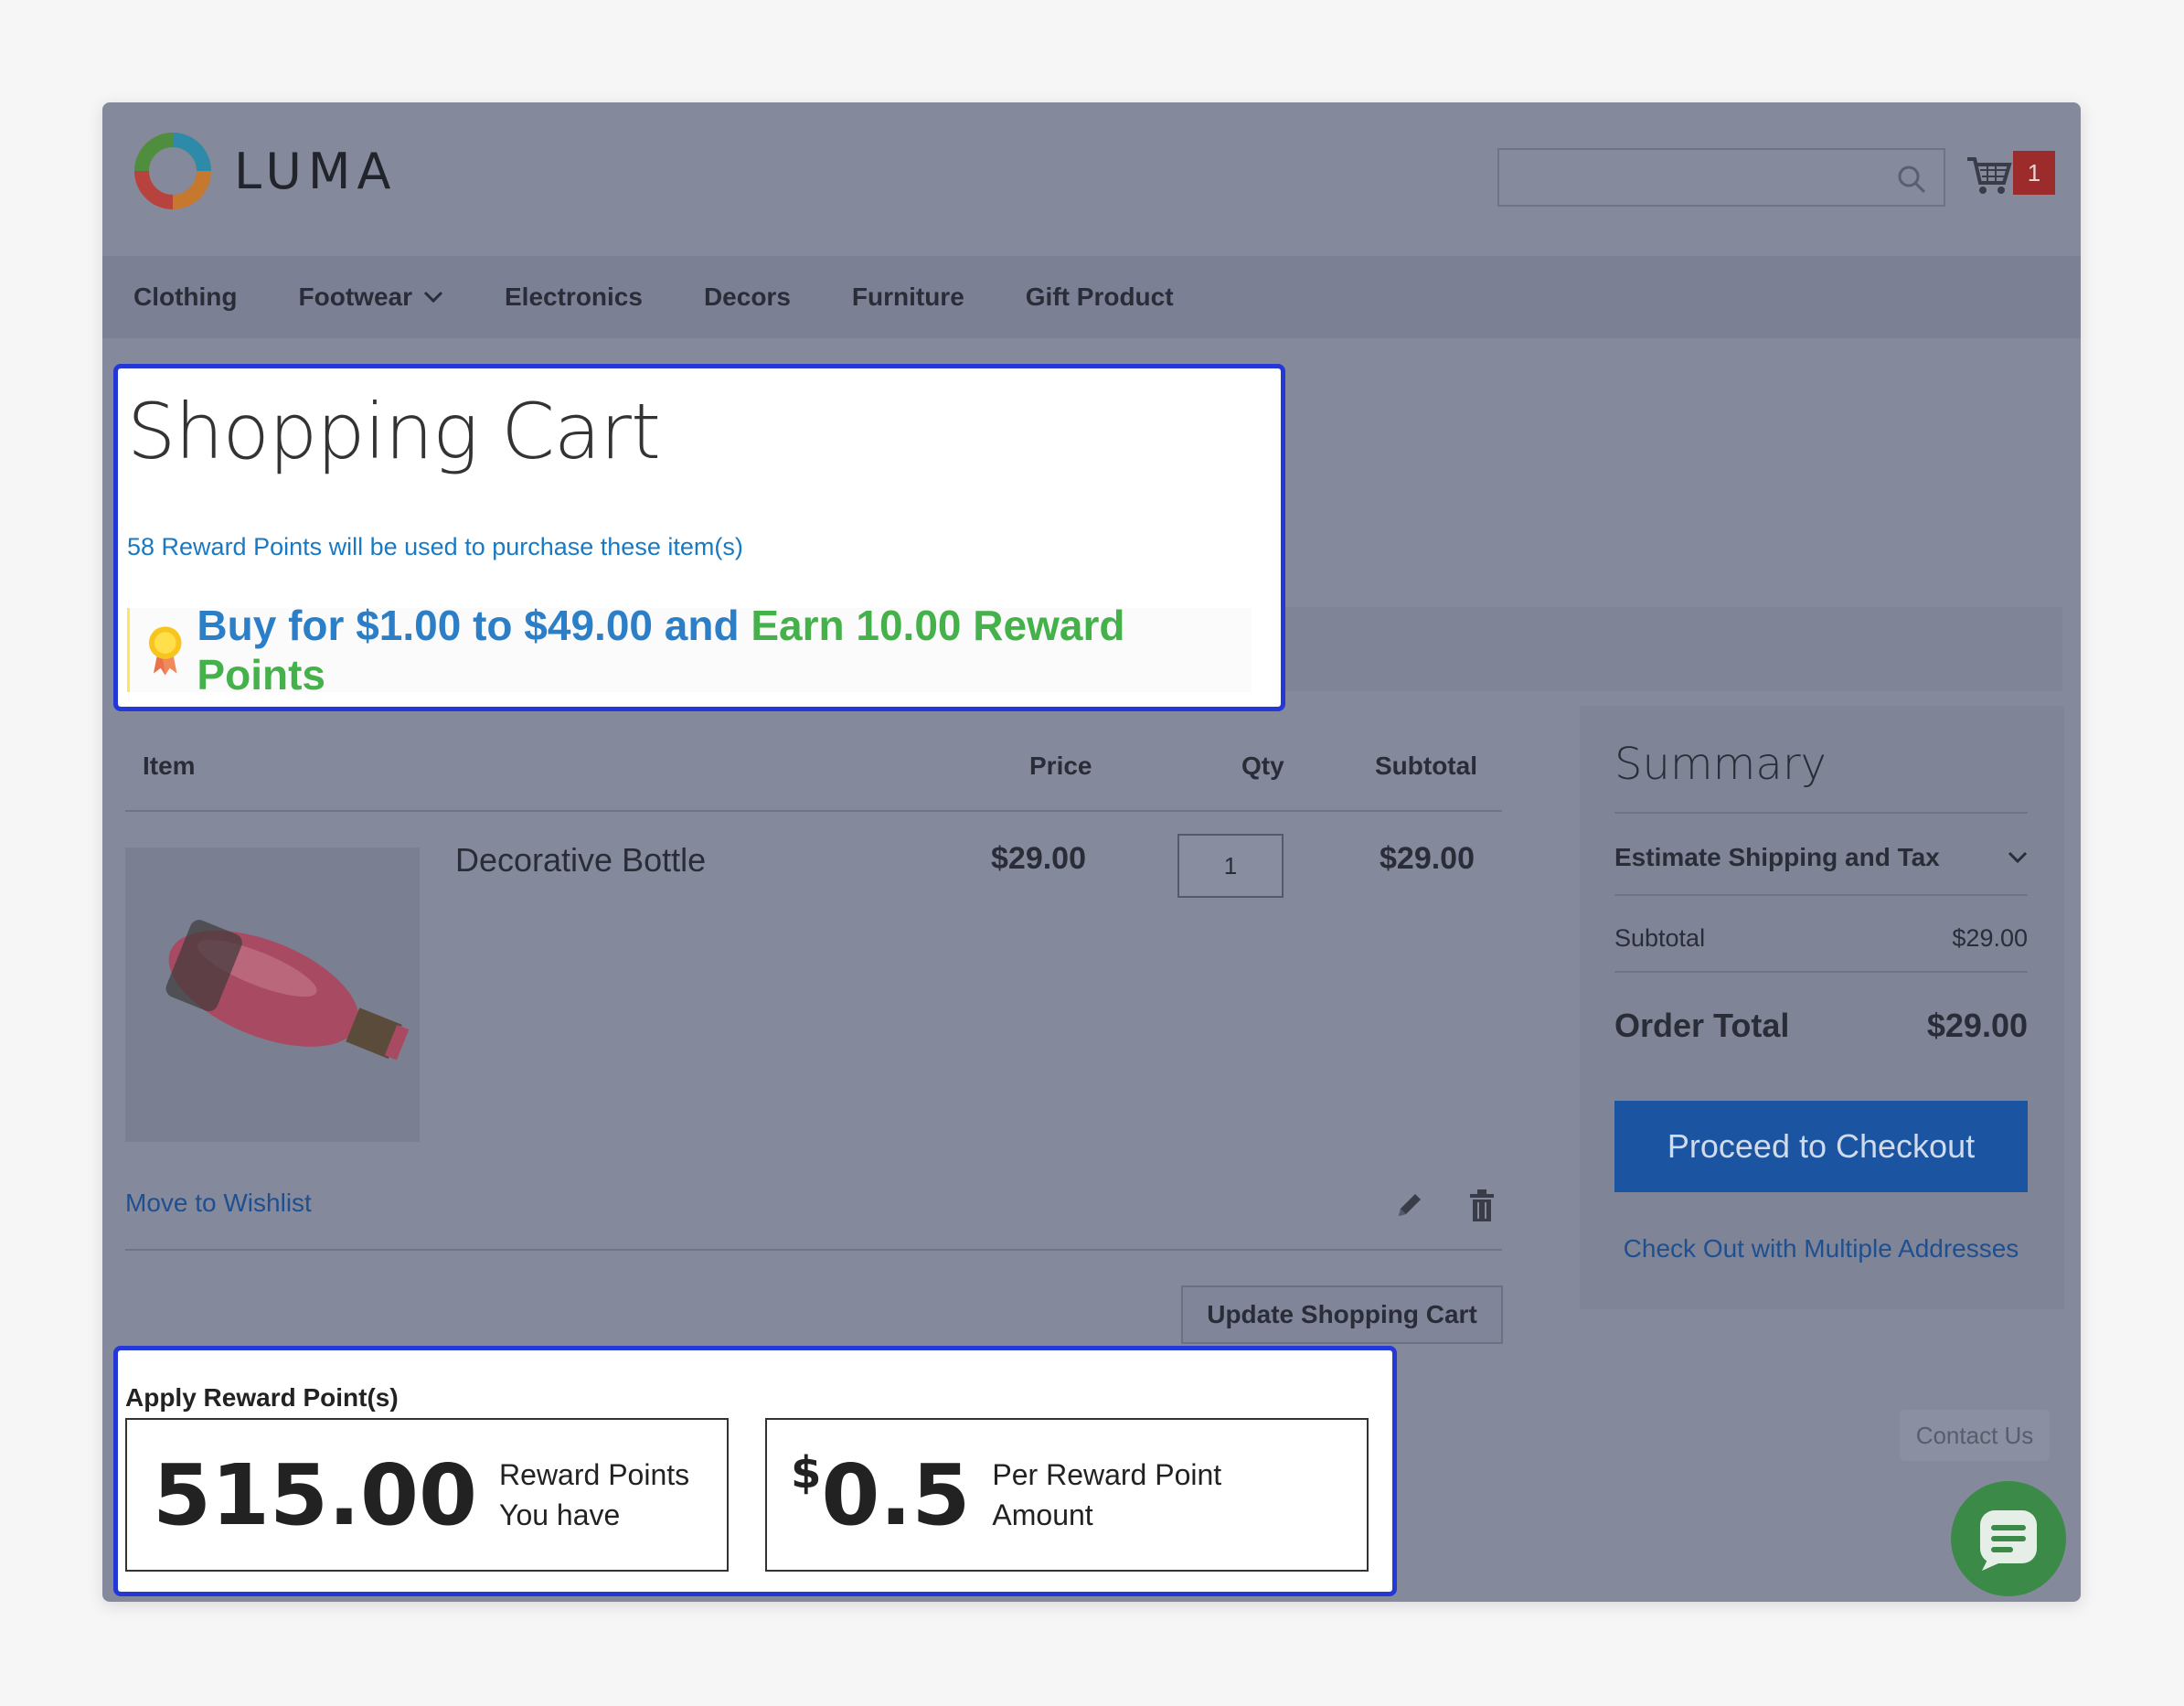 The image size is (2184, 1706). Describe the element at coordinates (1427, 858) in the screenshot. I see `product-subtotal: $29.00` at that location.